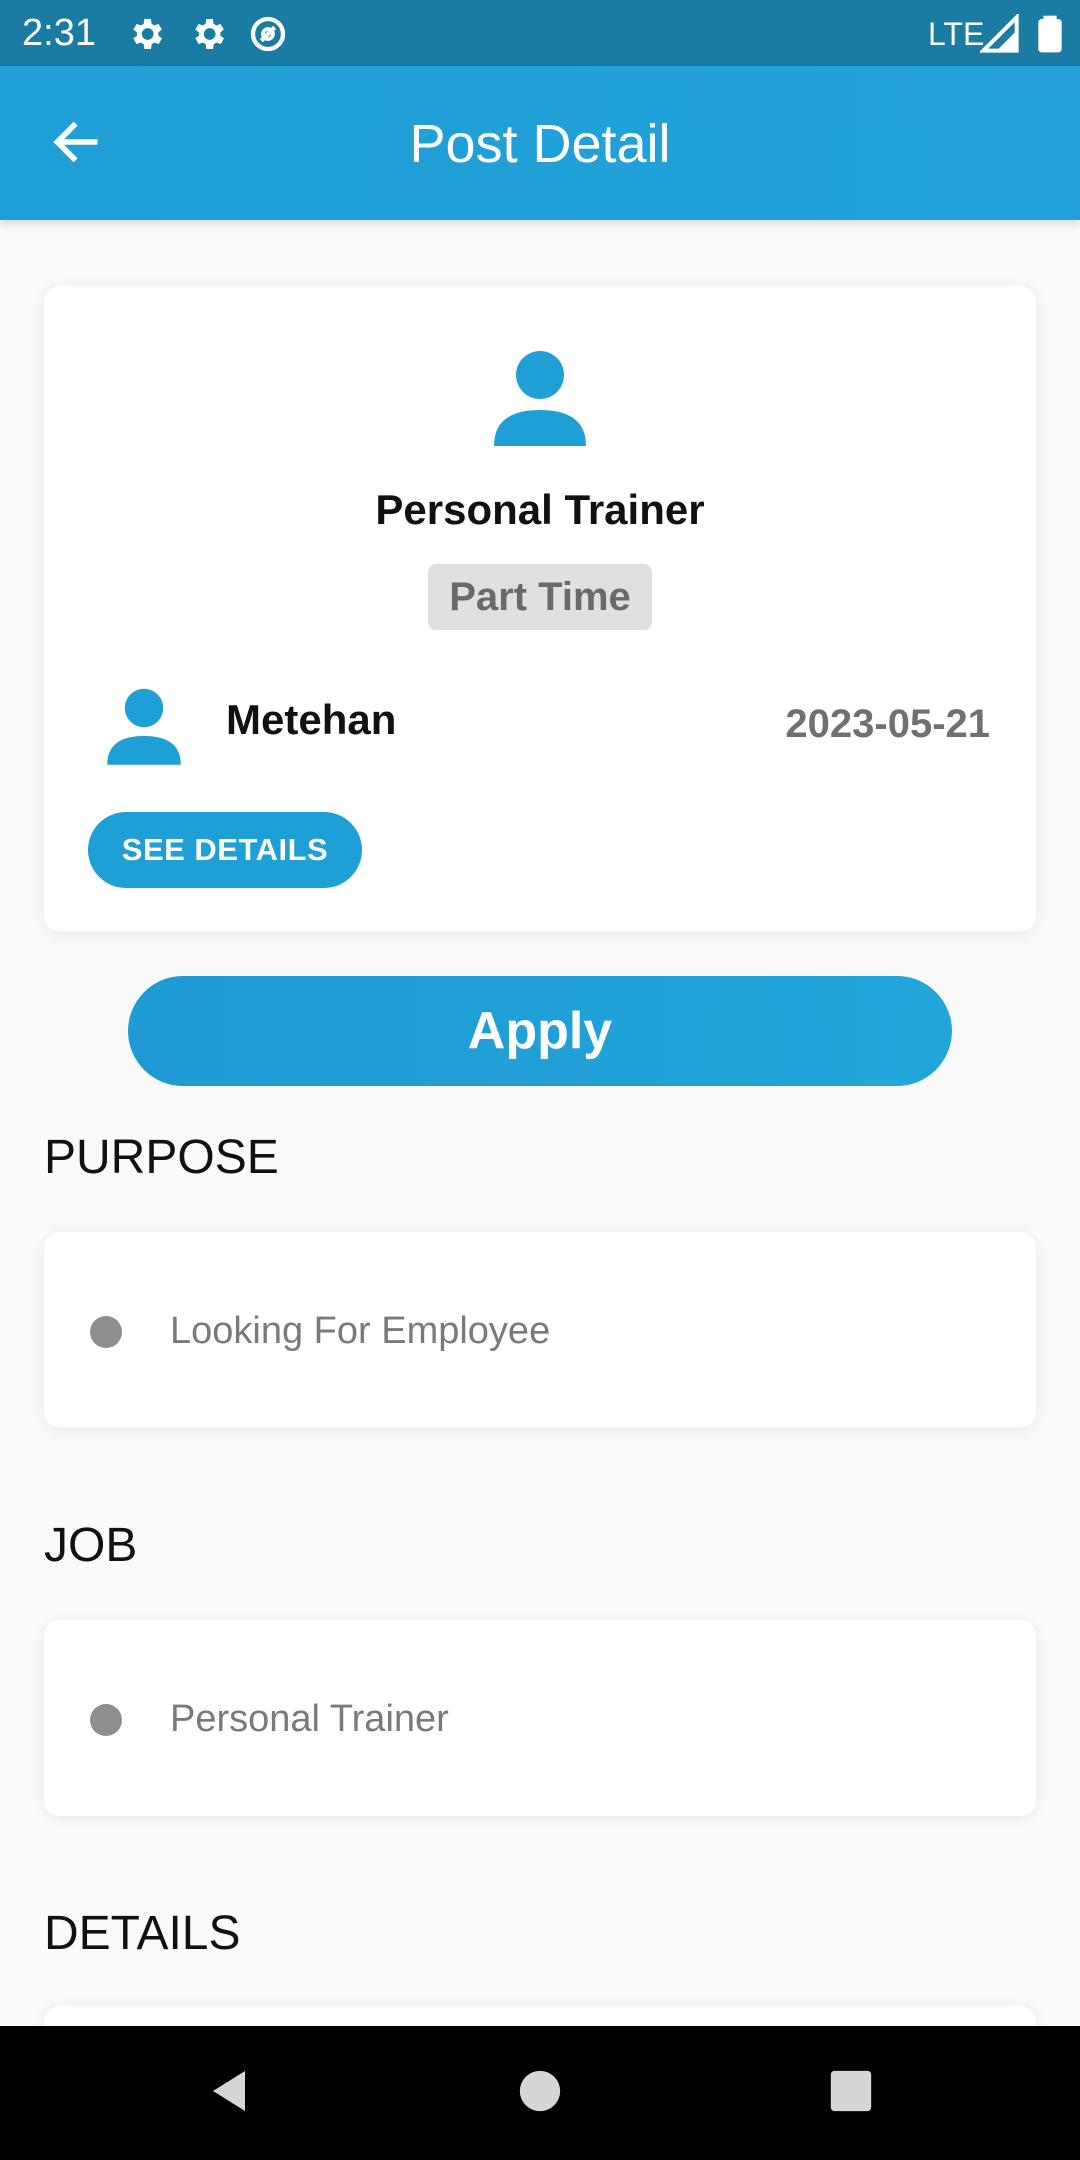 The height and width of the screenshot is (2160, 1080). I want to click on purpose-heading: PURPOSE, so click(161, 1157).